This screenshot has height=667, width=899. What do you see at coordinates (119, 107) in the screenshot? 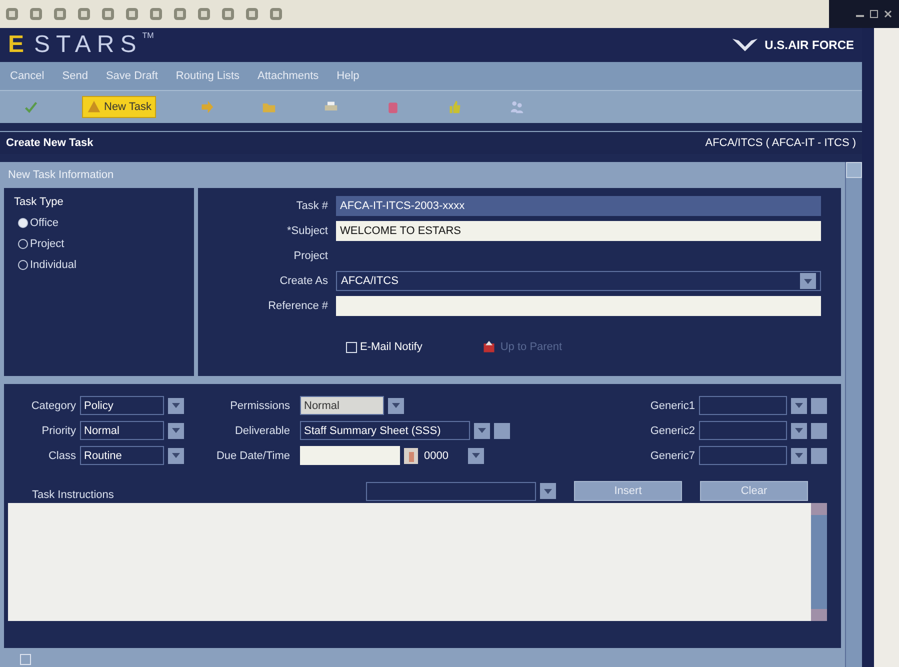
I see `toolbar-button: New Task` at bounding box center [119, 107].